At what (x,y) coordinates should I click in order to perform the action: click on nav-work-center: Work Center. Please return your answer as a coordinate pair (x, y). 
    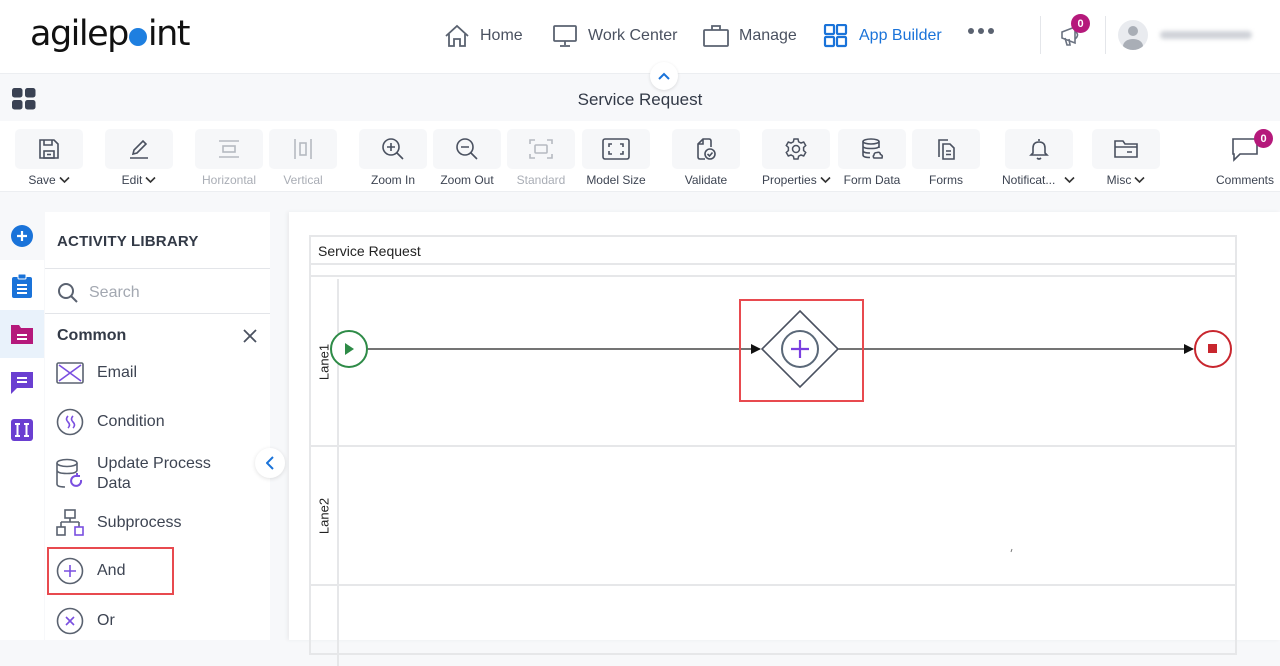
    Looking at the image, I should click on (615, 36).